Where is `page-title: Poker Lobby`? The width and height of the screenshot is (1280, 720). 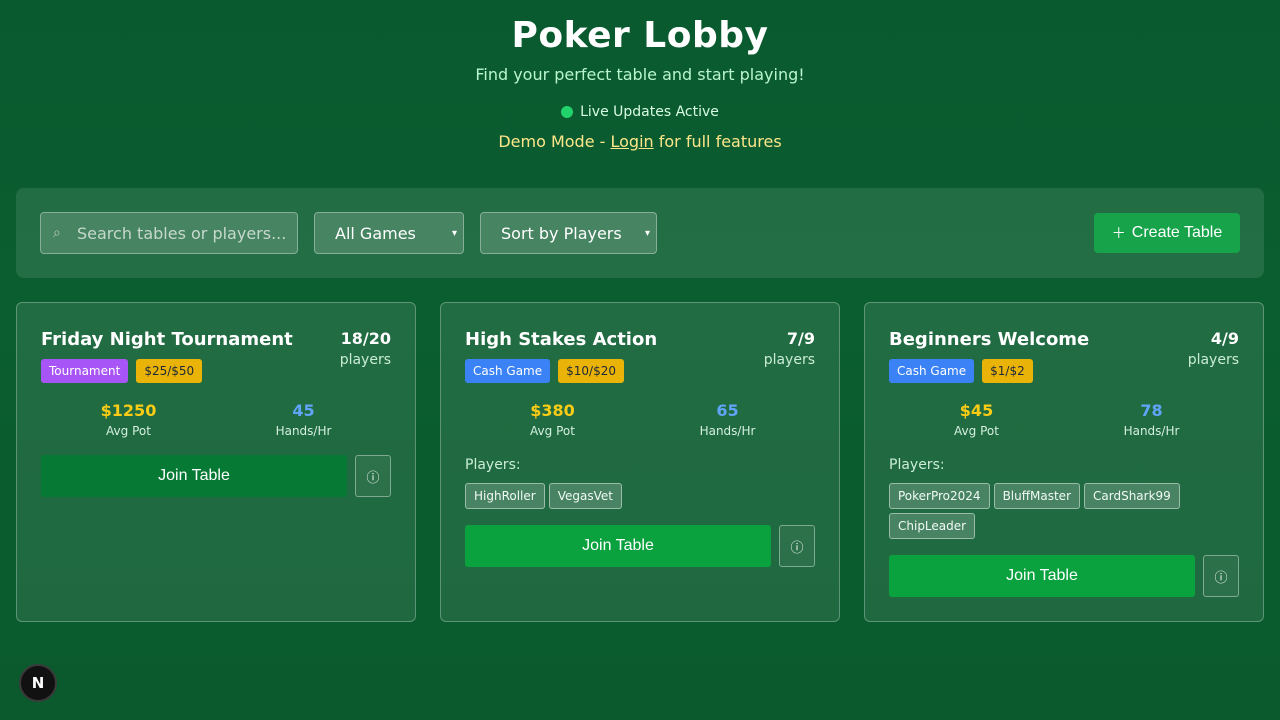
page-title: Poker Lobby is located at coordinates (640, 35).